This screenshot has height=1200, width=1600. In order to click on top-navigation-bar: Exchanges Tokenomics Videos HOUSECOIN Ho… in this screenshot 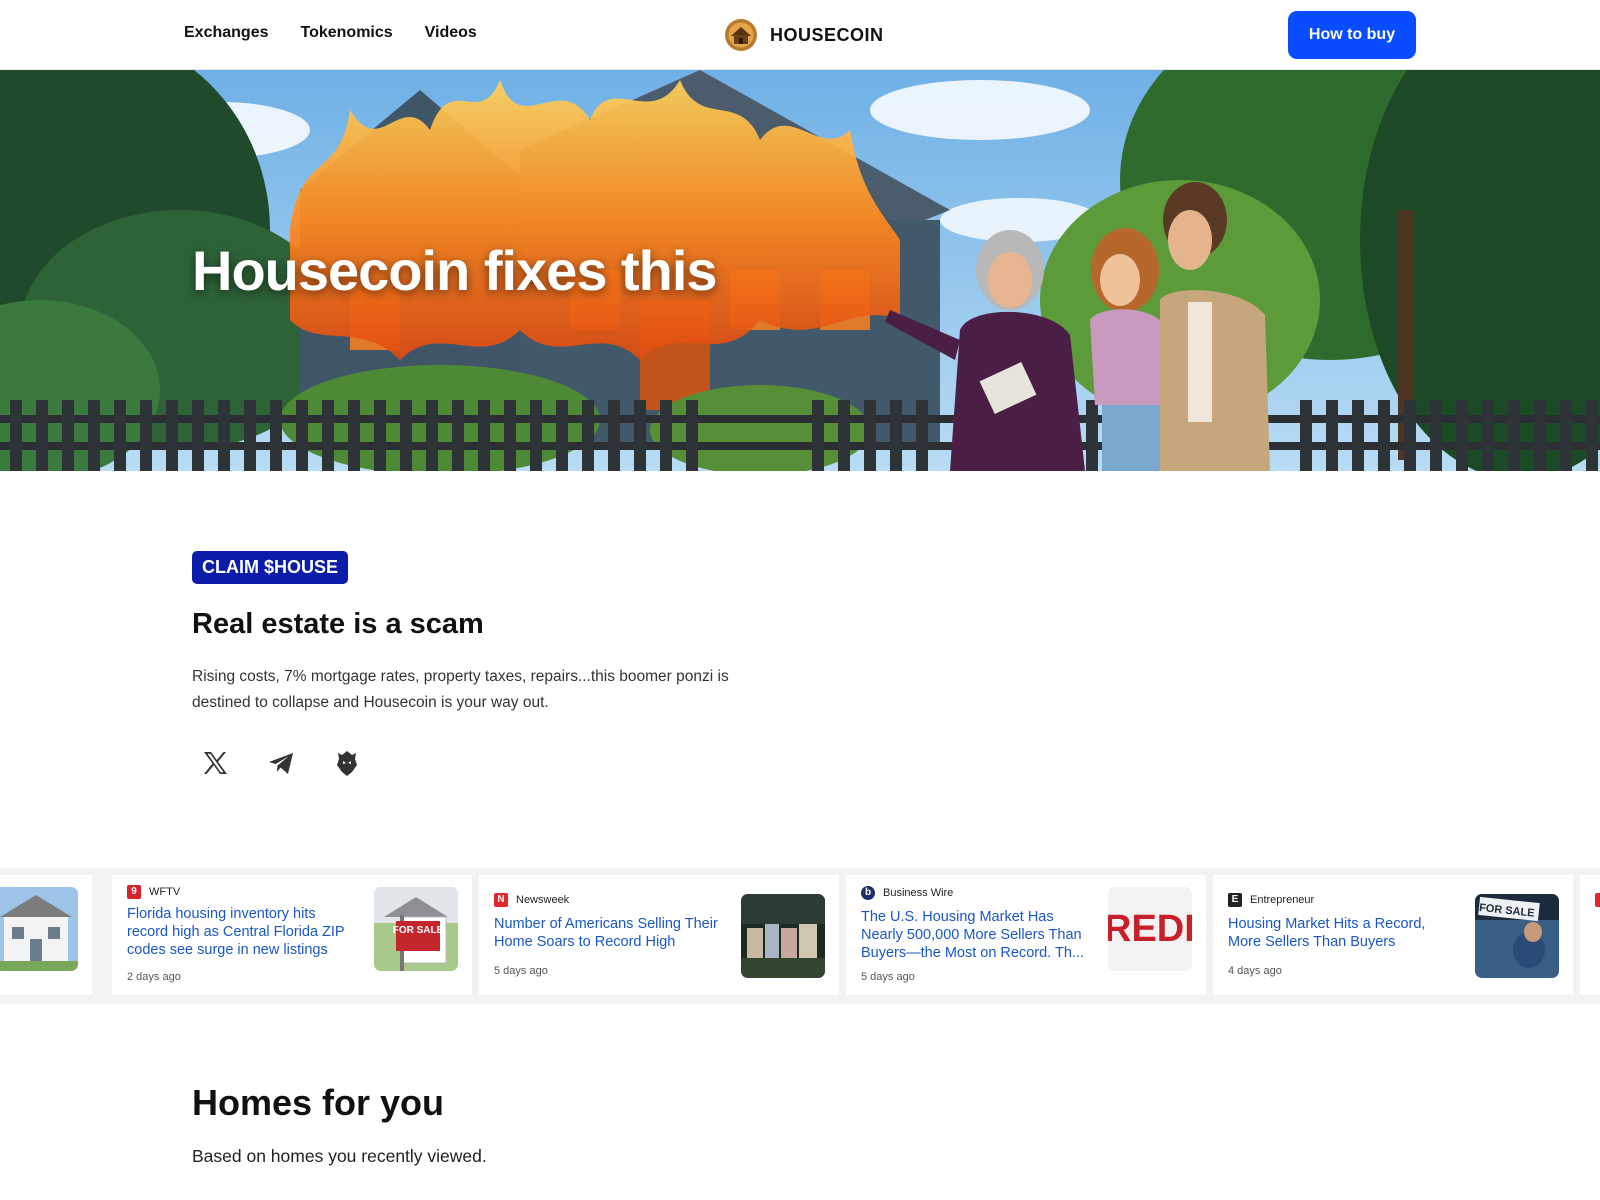, I will do `click(800, 35)`.